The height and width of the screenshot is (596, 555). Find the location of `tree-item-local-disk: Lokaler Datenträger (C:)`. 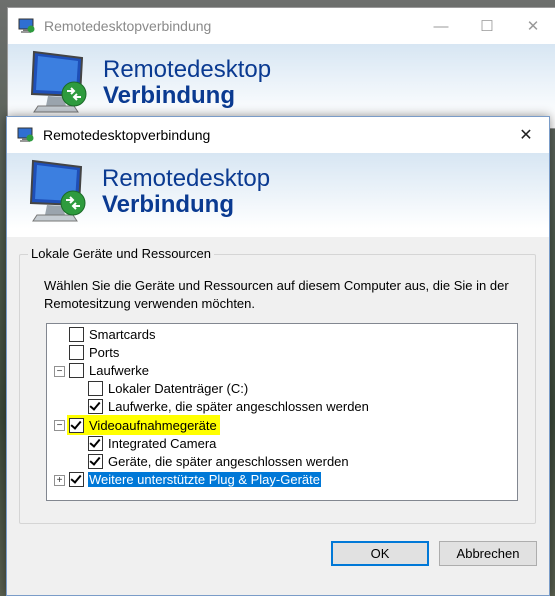

tree-item-local-disk: Lokaler Datenträger (C:) is located at coordinates (168, 388).